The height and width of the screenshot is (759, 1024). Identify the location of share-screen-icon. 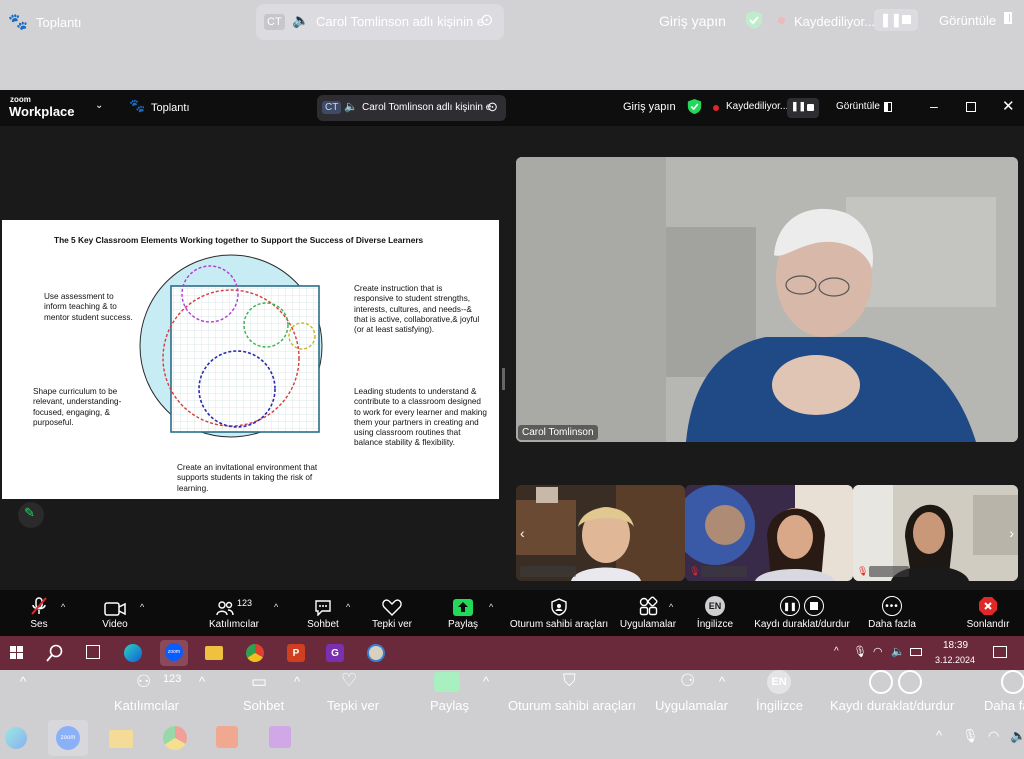
(463, 607).